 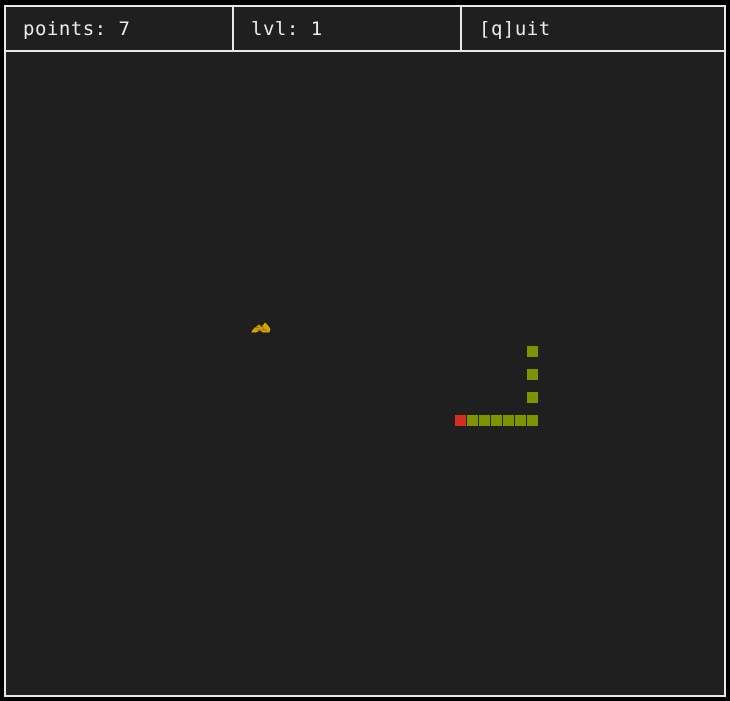 What do you see at coordinates (394, 374) in the screenshot?
I see `game-canvas` at bounding box center [394, 374].